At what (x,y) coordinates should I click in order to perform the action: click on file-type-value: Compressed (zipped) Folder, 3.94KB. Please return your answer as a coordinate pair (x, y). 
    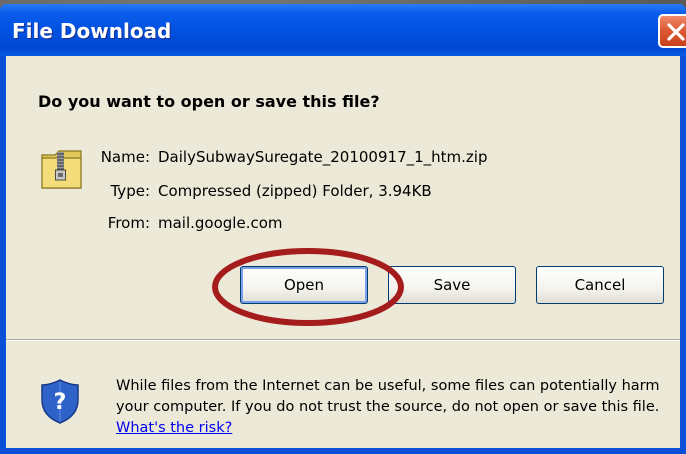
    Looking at the image, I should click on (295, 191).